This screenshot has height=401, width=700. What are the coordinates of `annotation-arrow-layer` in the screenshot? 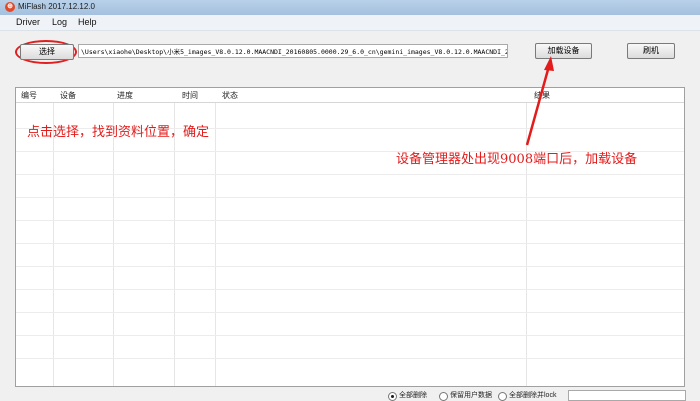 It's located at (539, 101).